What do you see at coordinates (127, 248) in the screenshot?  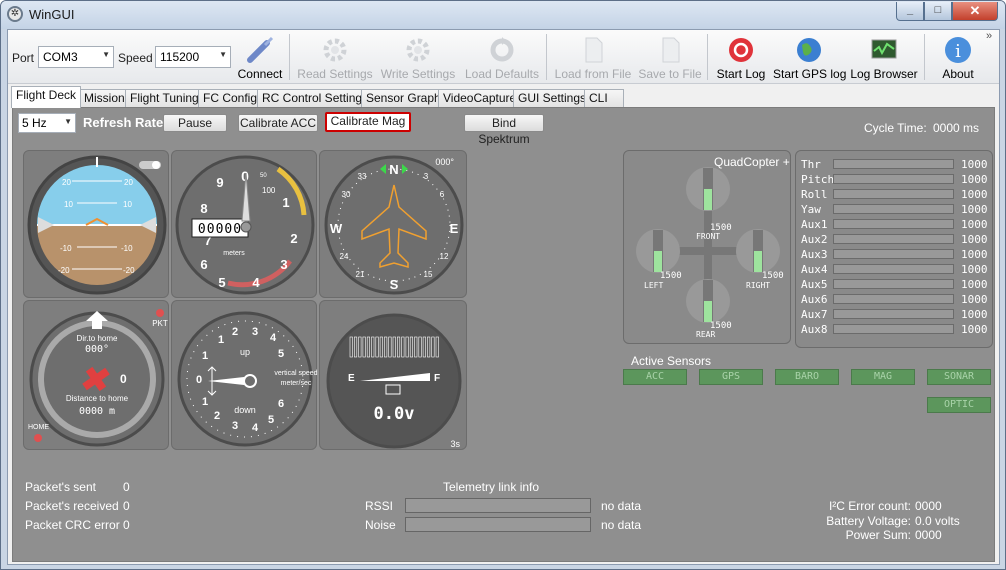 I see `attitude-tick-label: -10` at bounding box center [127, 248].